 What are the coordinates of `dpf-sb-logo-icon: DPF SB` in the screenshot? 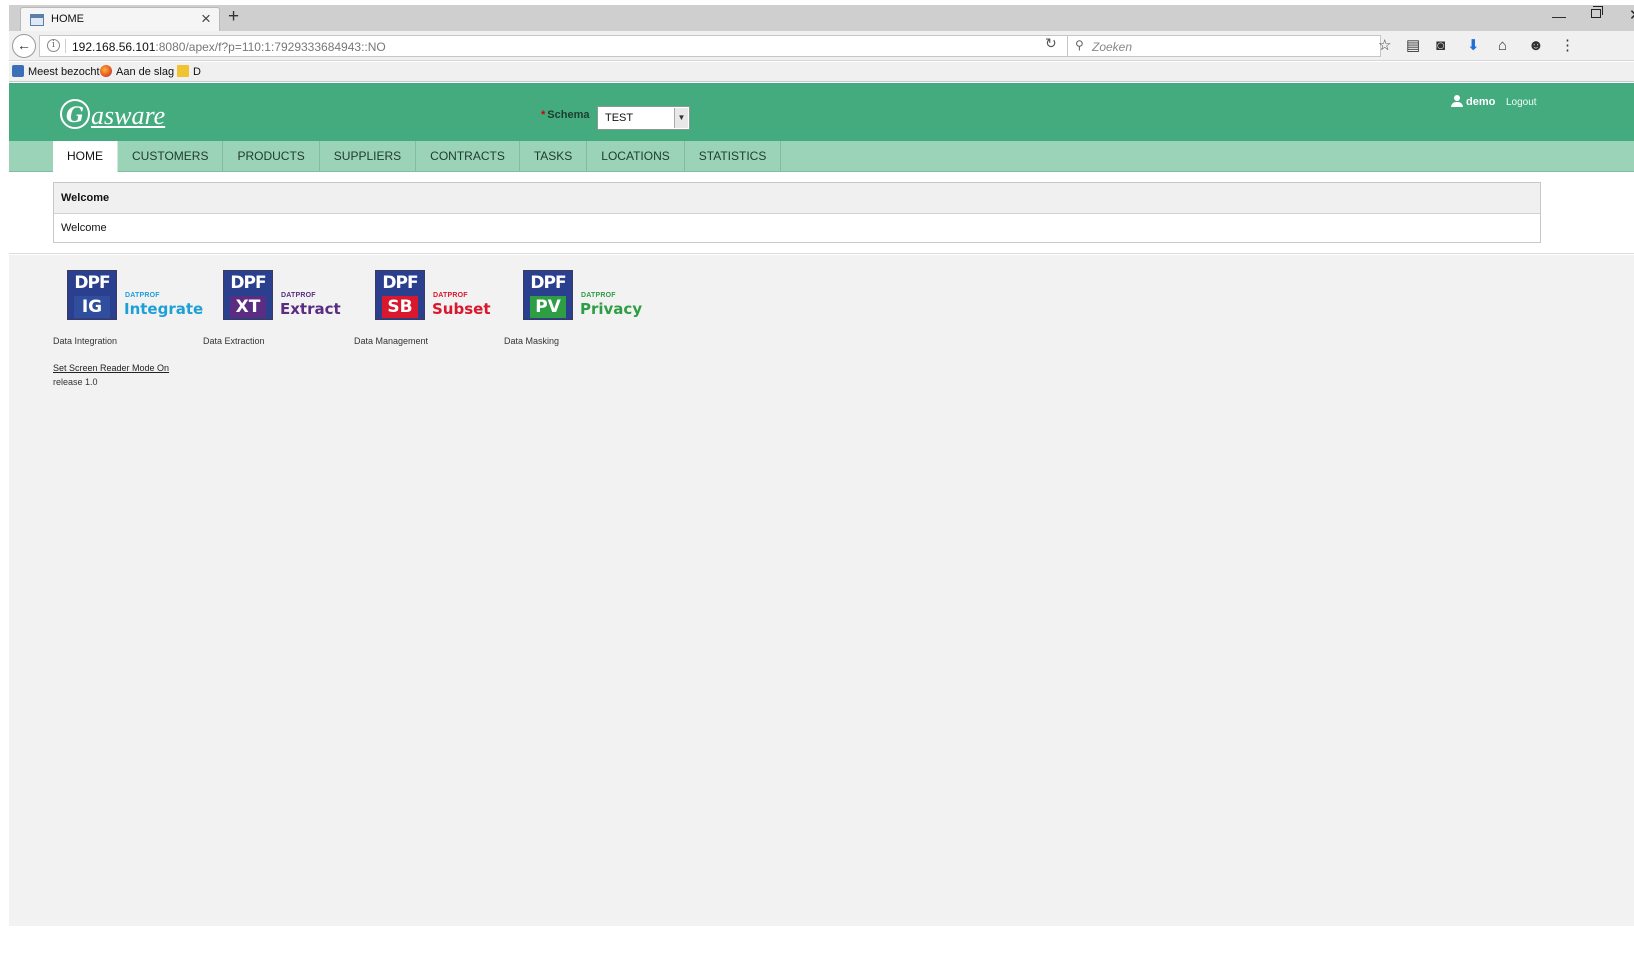 It's located at (400, 295).